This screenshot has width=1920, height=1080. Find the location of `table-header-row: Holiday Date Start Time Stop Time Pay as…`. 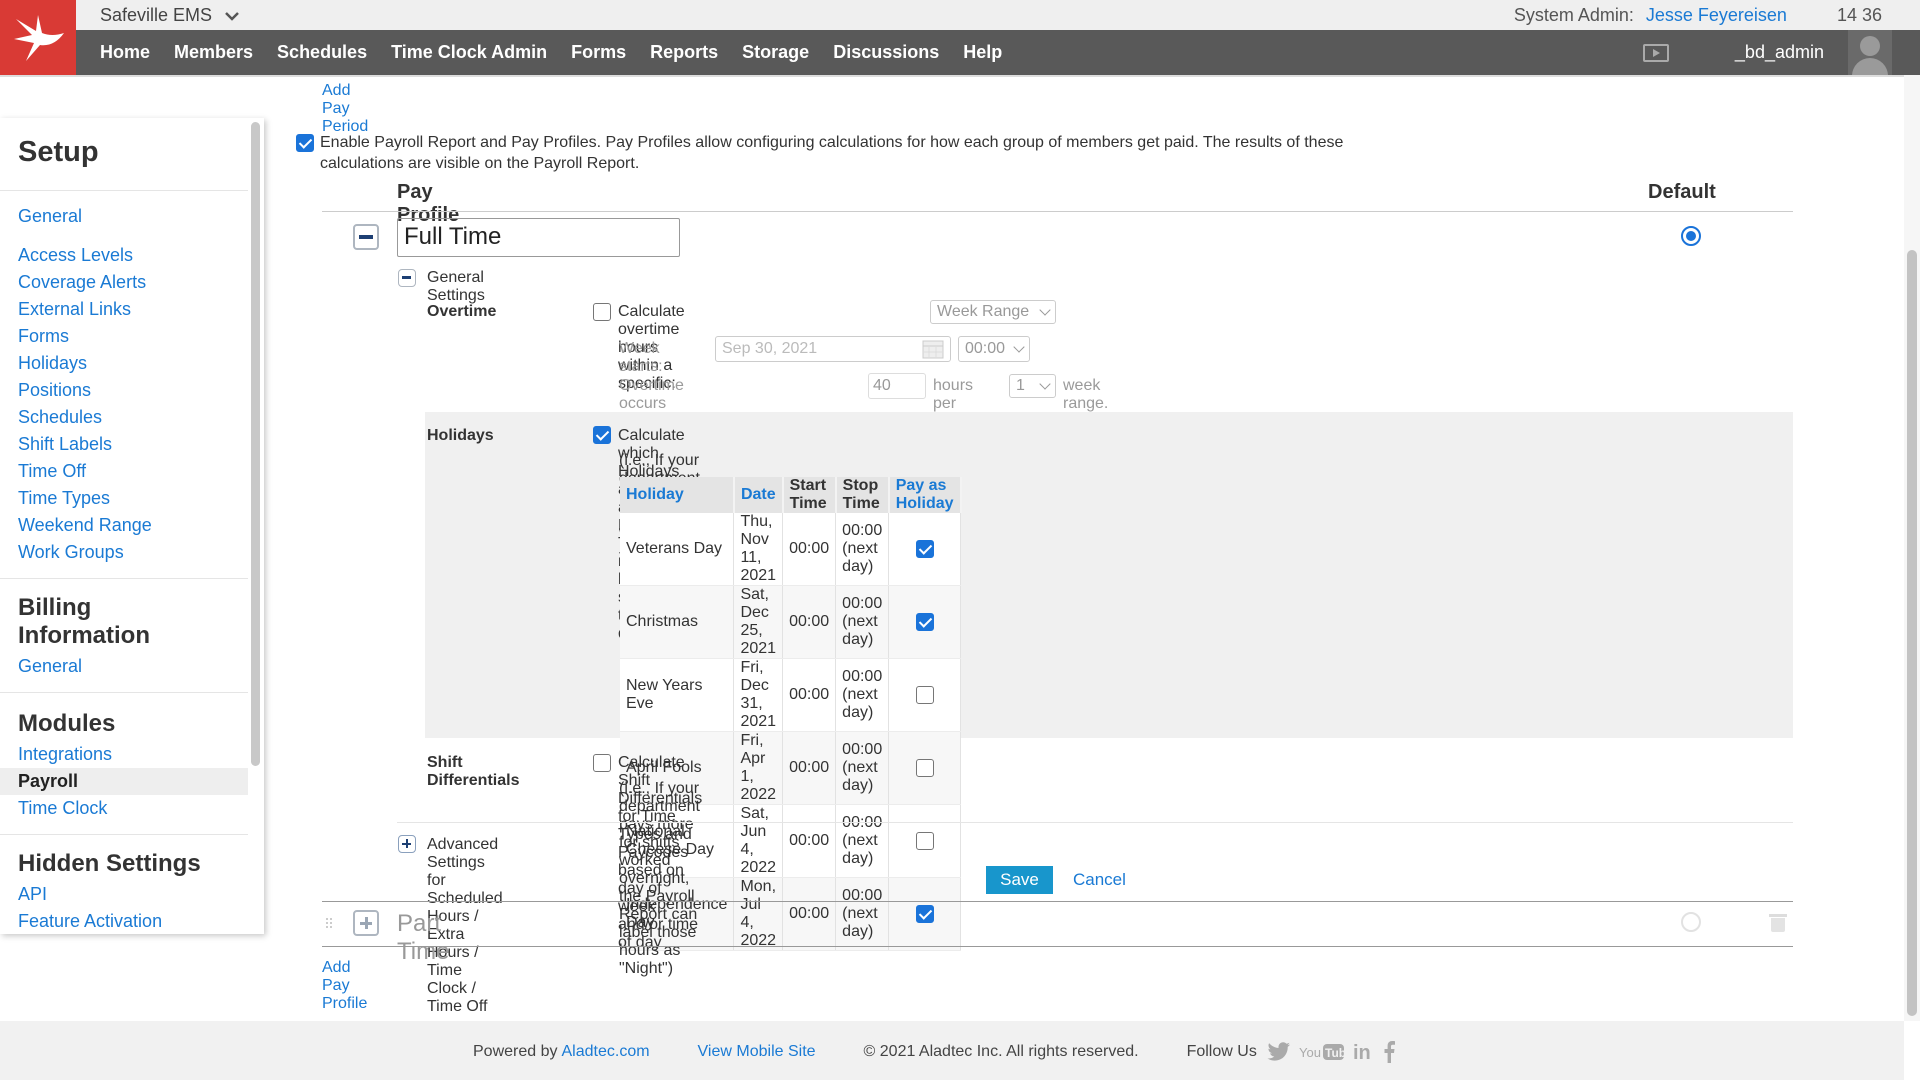

table-header-row: Holiday Date Start Time Stop Time Pay as… is located at coordinates (791, 495).